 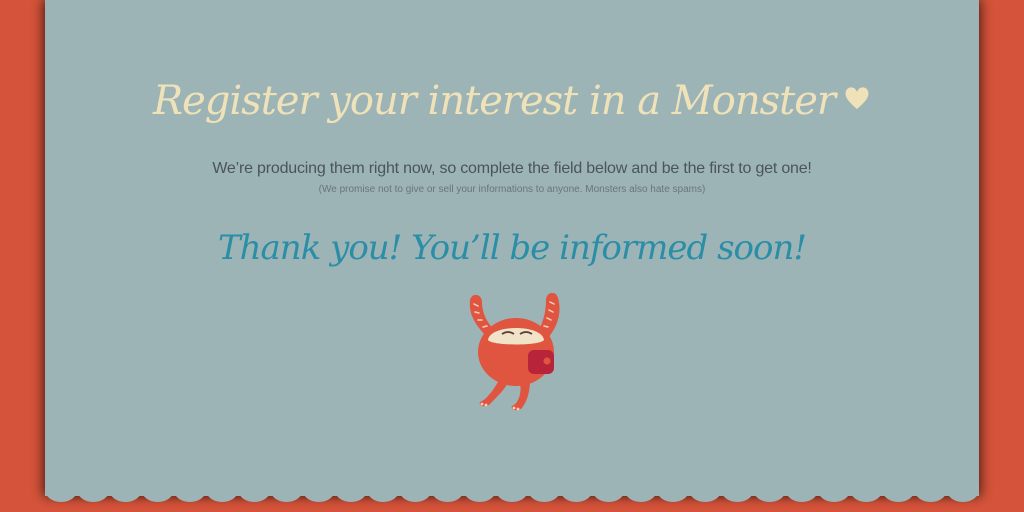 What do you see at coordinates (494, 101) in the screenshot?
I see `headline-text: Register your interest in a Monster` at bounding box center [494, 101].